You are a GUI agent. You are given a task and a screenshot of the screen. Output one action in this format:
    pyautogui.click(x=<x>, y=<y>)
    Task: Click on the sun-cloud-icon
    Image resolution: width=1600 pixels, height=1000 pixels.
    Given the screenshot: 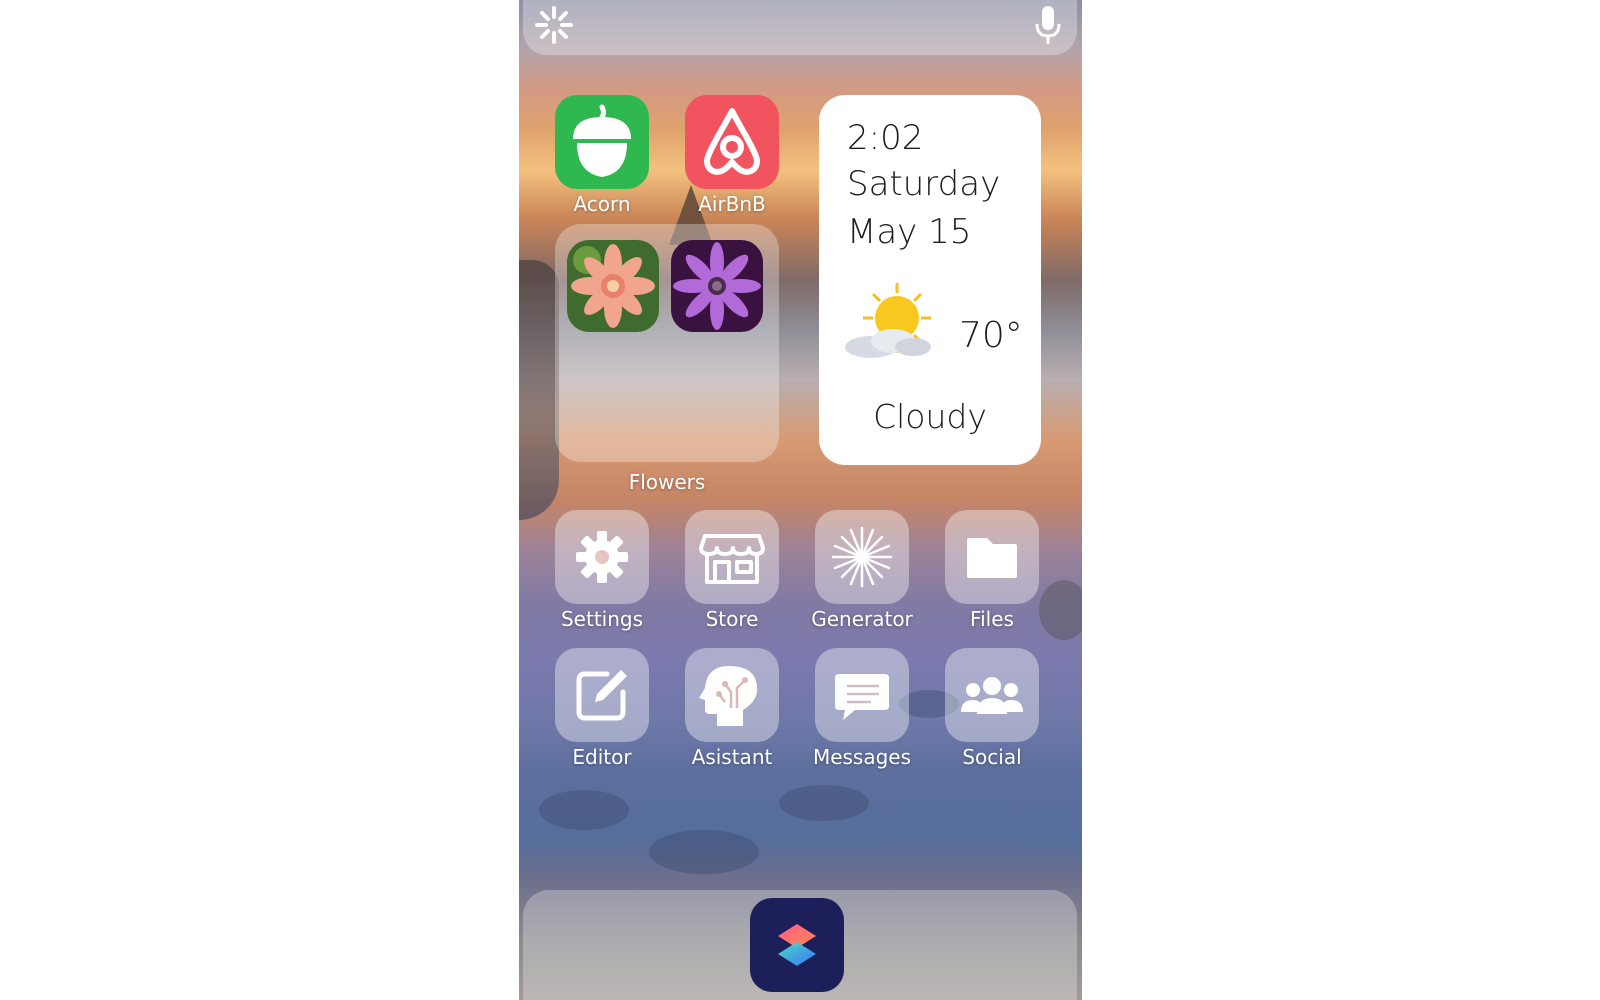 What is the action you would take?
    pyautogui.click(x=888, y=320)
    